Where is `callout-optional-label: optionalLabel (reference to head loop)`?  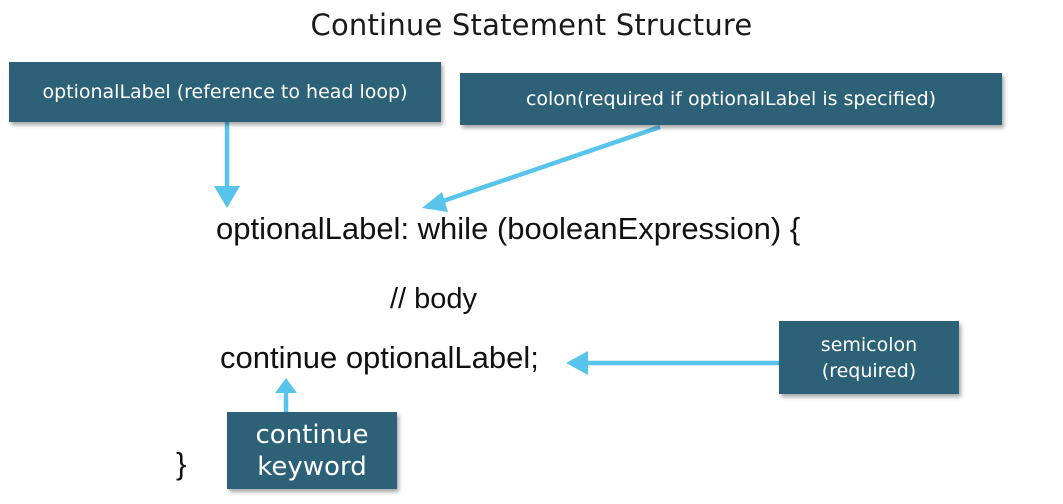
callout-optional-label: optionalLabel (reference to head loop) is located at coordinates (225, 92).